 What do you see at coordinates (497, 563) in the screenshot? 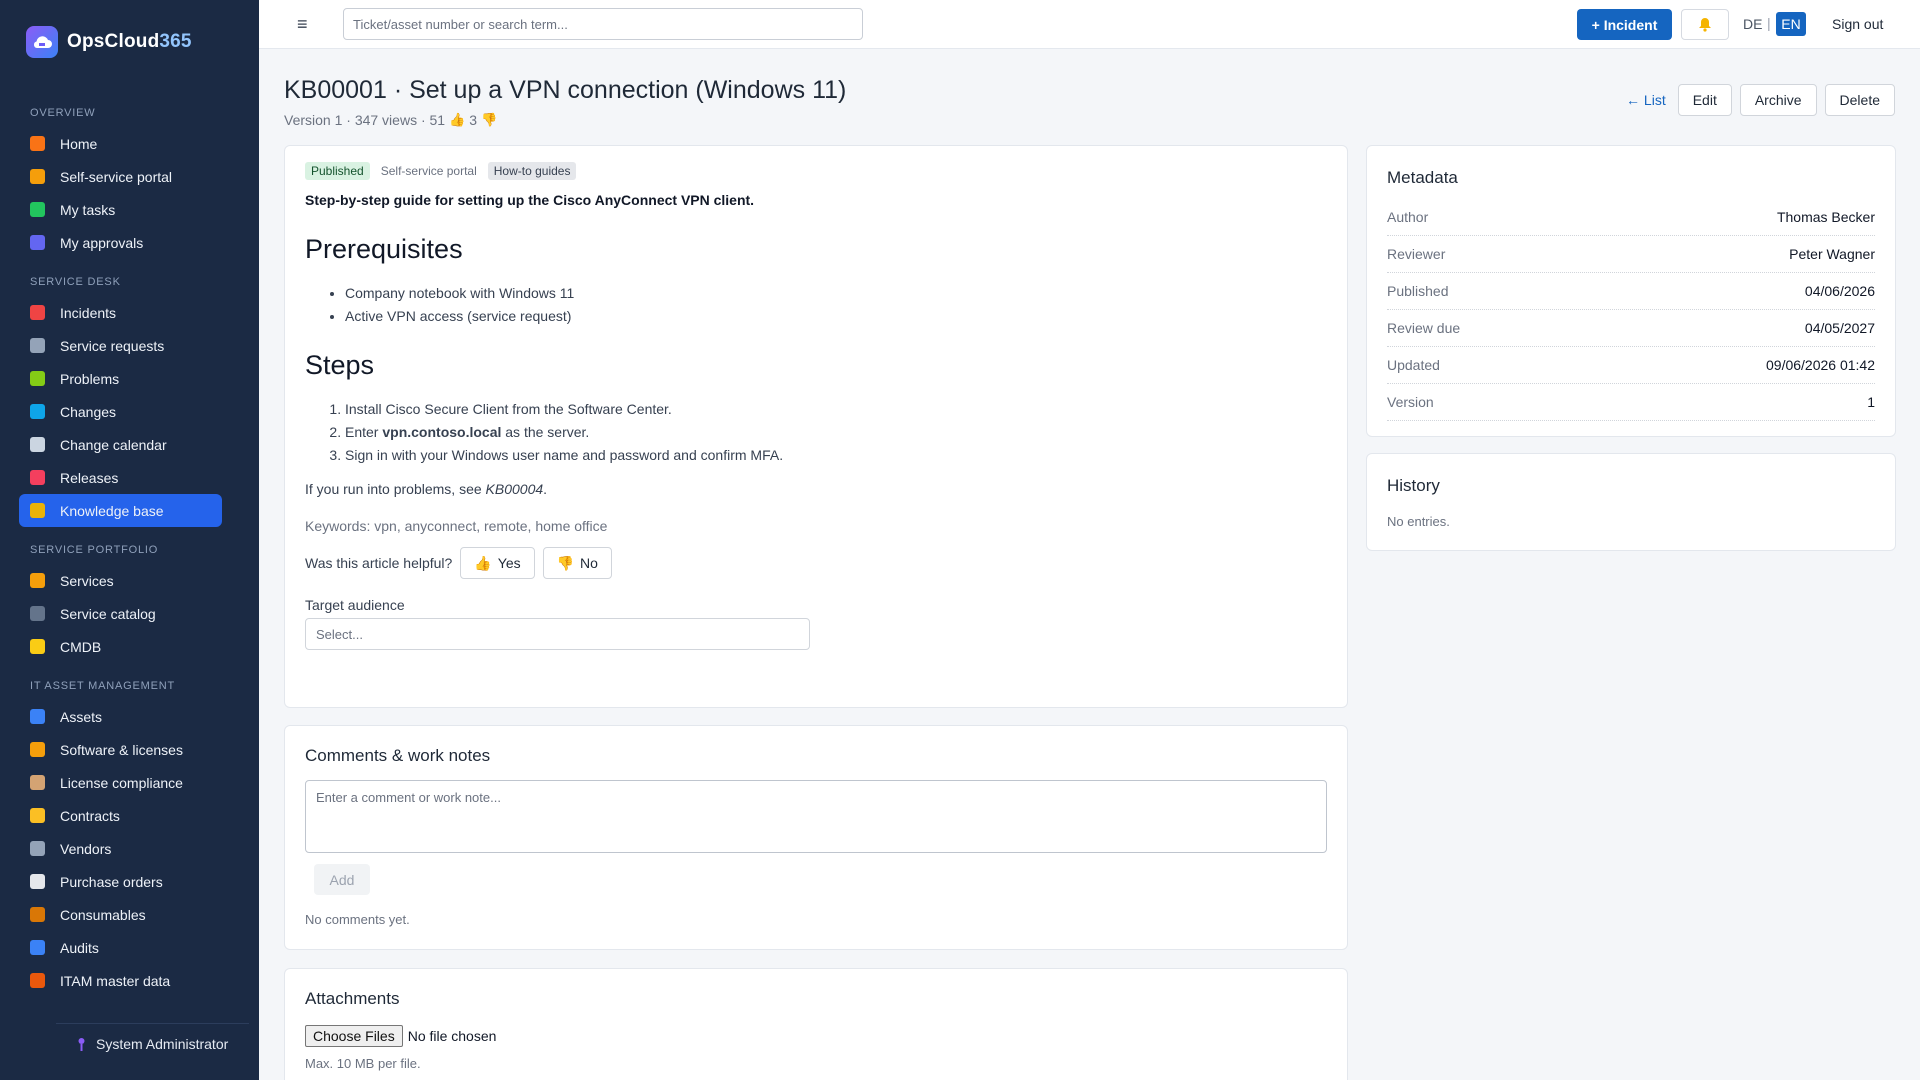
I see `helpful-yes-button: 👍 Yes` at bounding box center [497, 563].